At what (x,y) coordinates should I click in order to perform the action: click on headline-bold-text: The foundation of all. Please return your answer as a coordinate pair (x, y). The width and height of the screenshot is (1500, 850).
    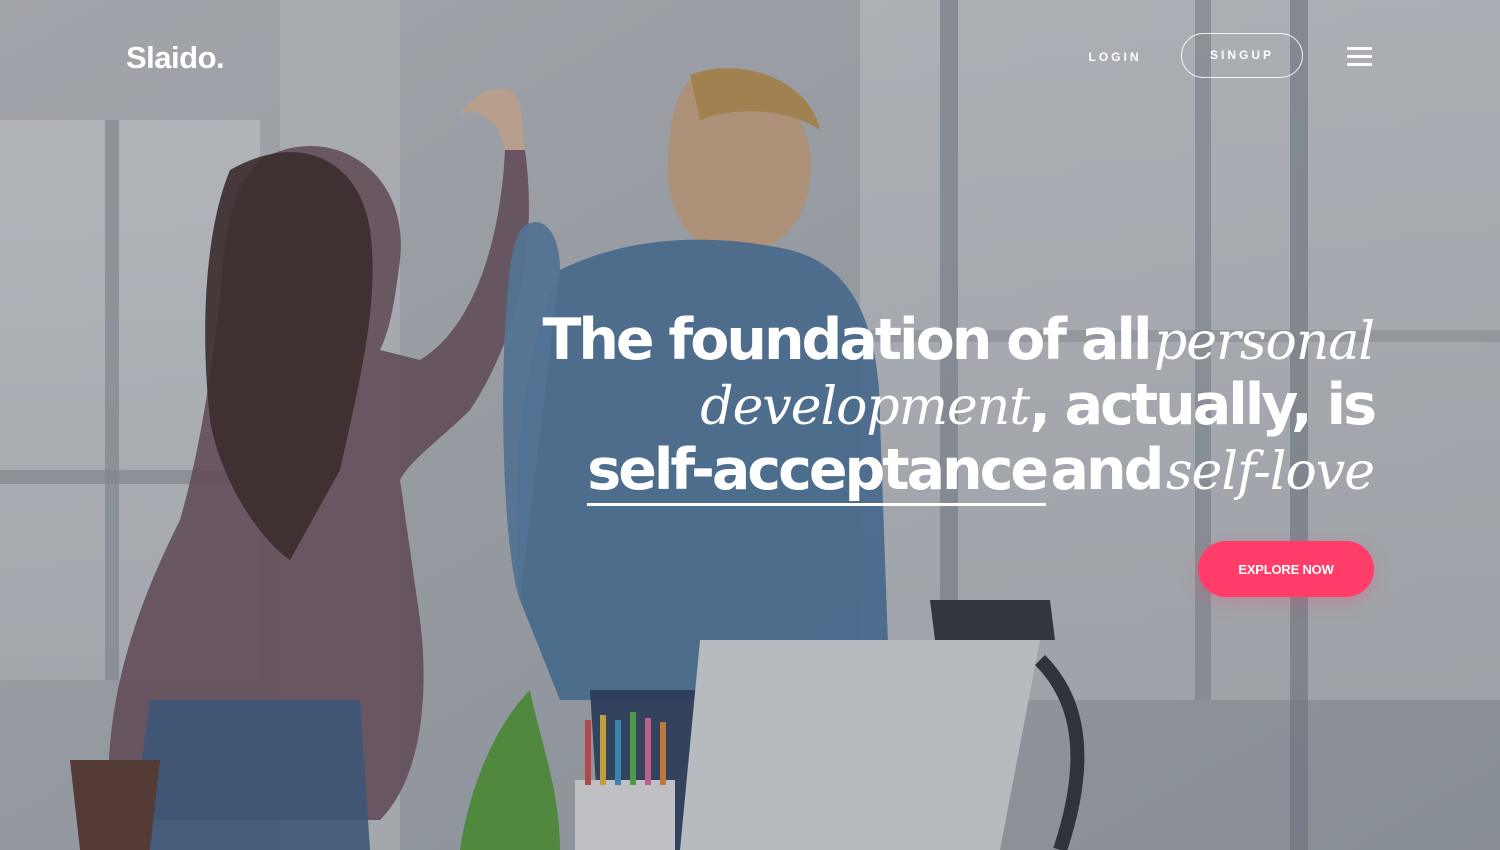
    Looking at the image, I should click on (847, 340).